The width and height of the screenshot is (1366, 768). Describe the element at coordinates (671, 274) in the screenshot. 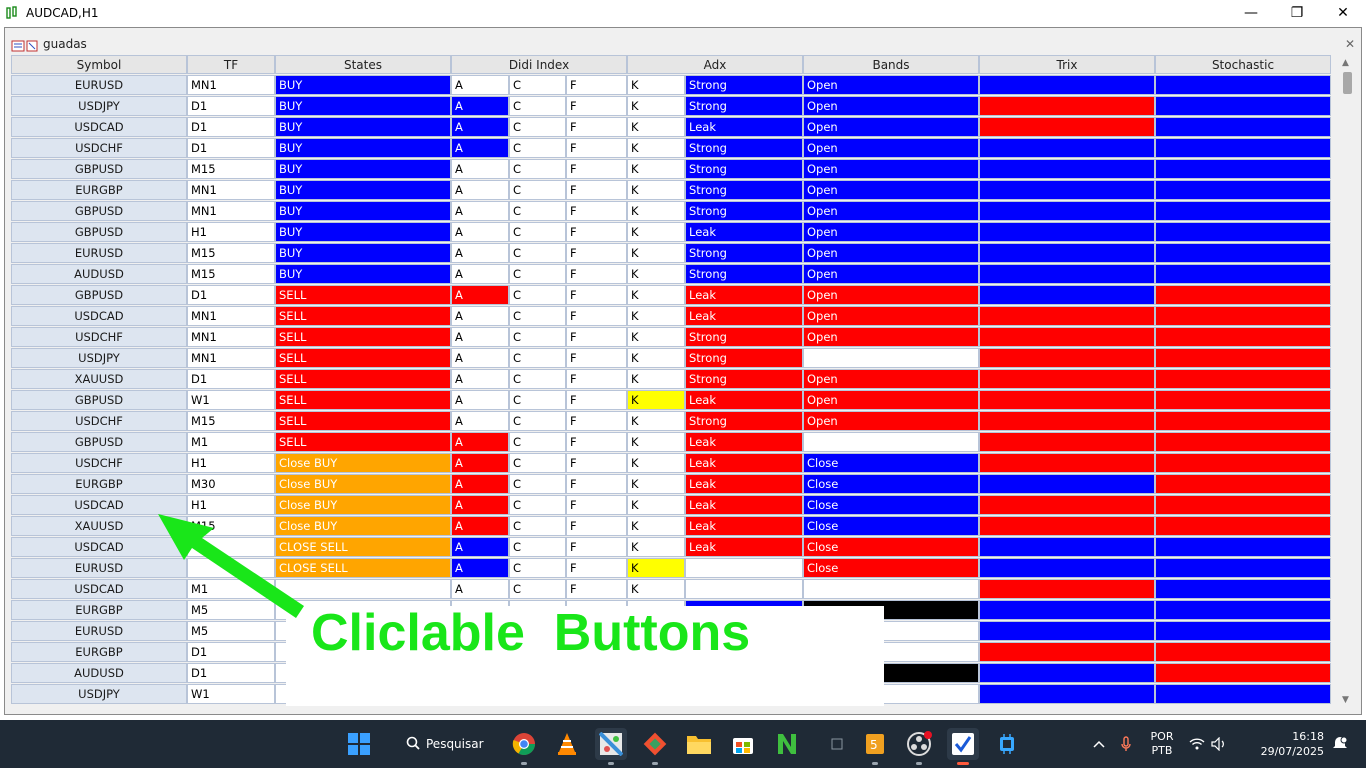

I see `table-row: AUDUSD M15 BUY A C F K Strong Open` at that location.